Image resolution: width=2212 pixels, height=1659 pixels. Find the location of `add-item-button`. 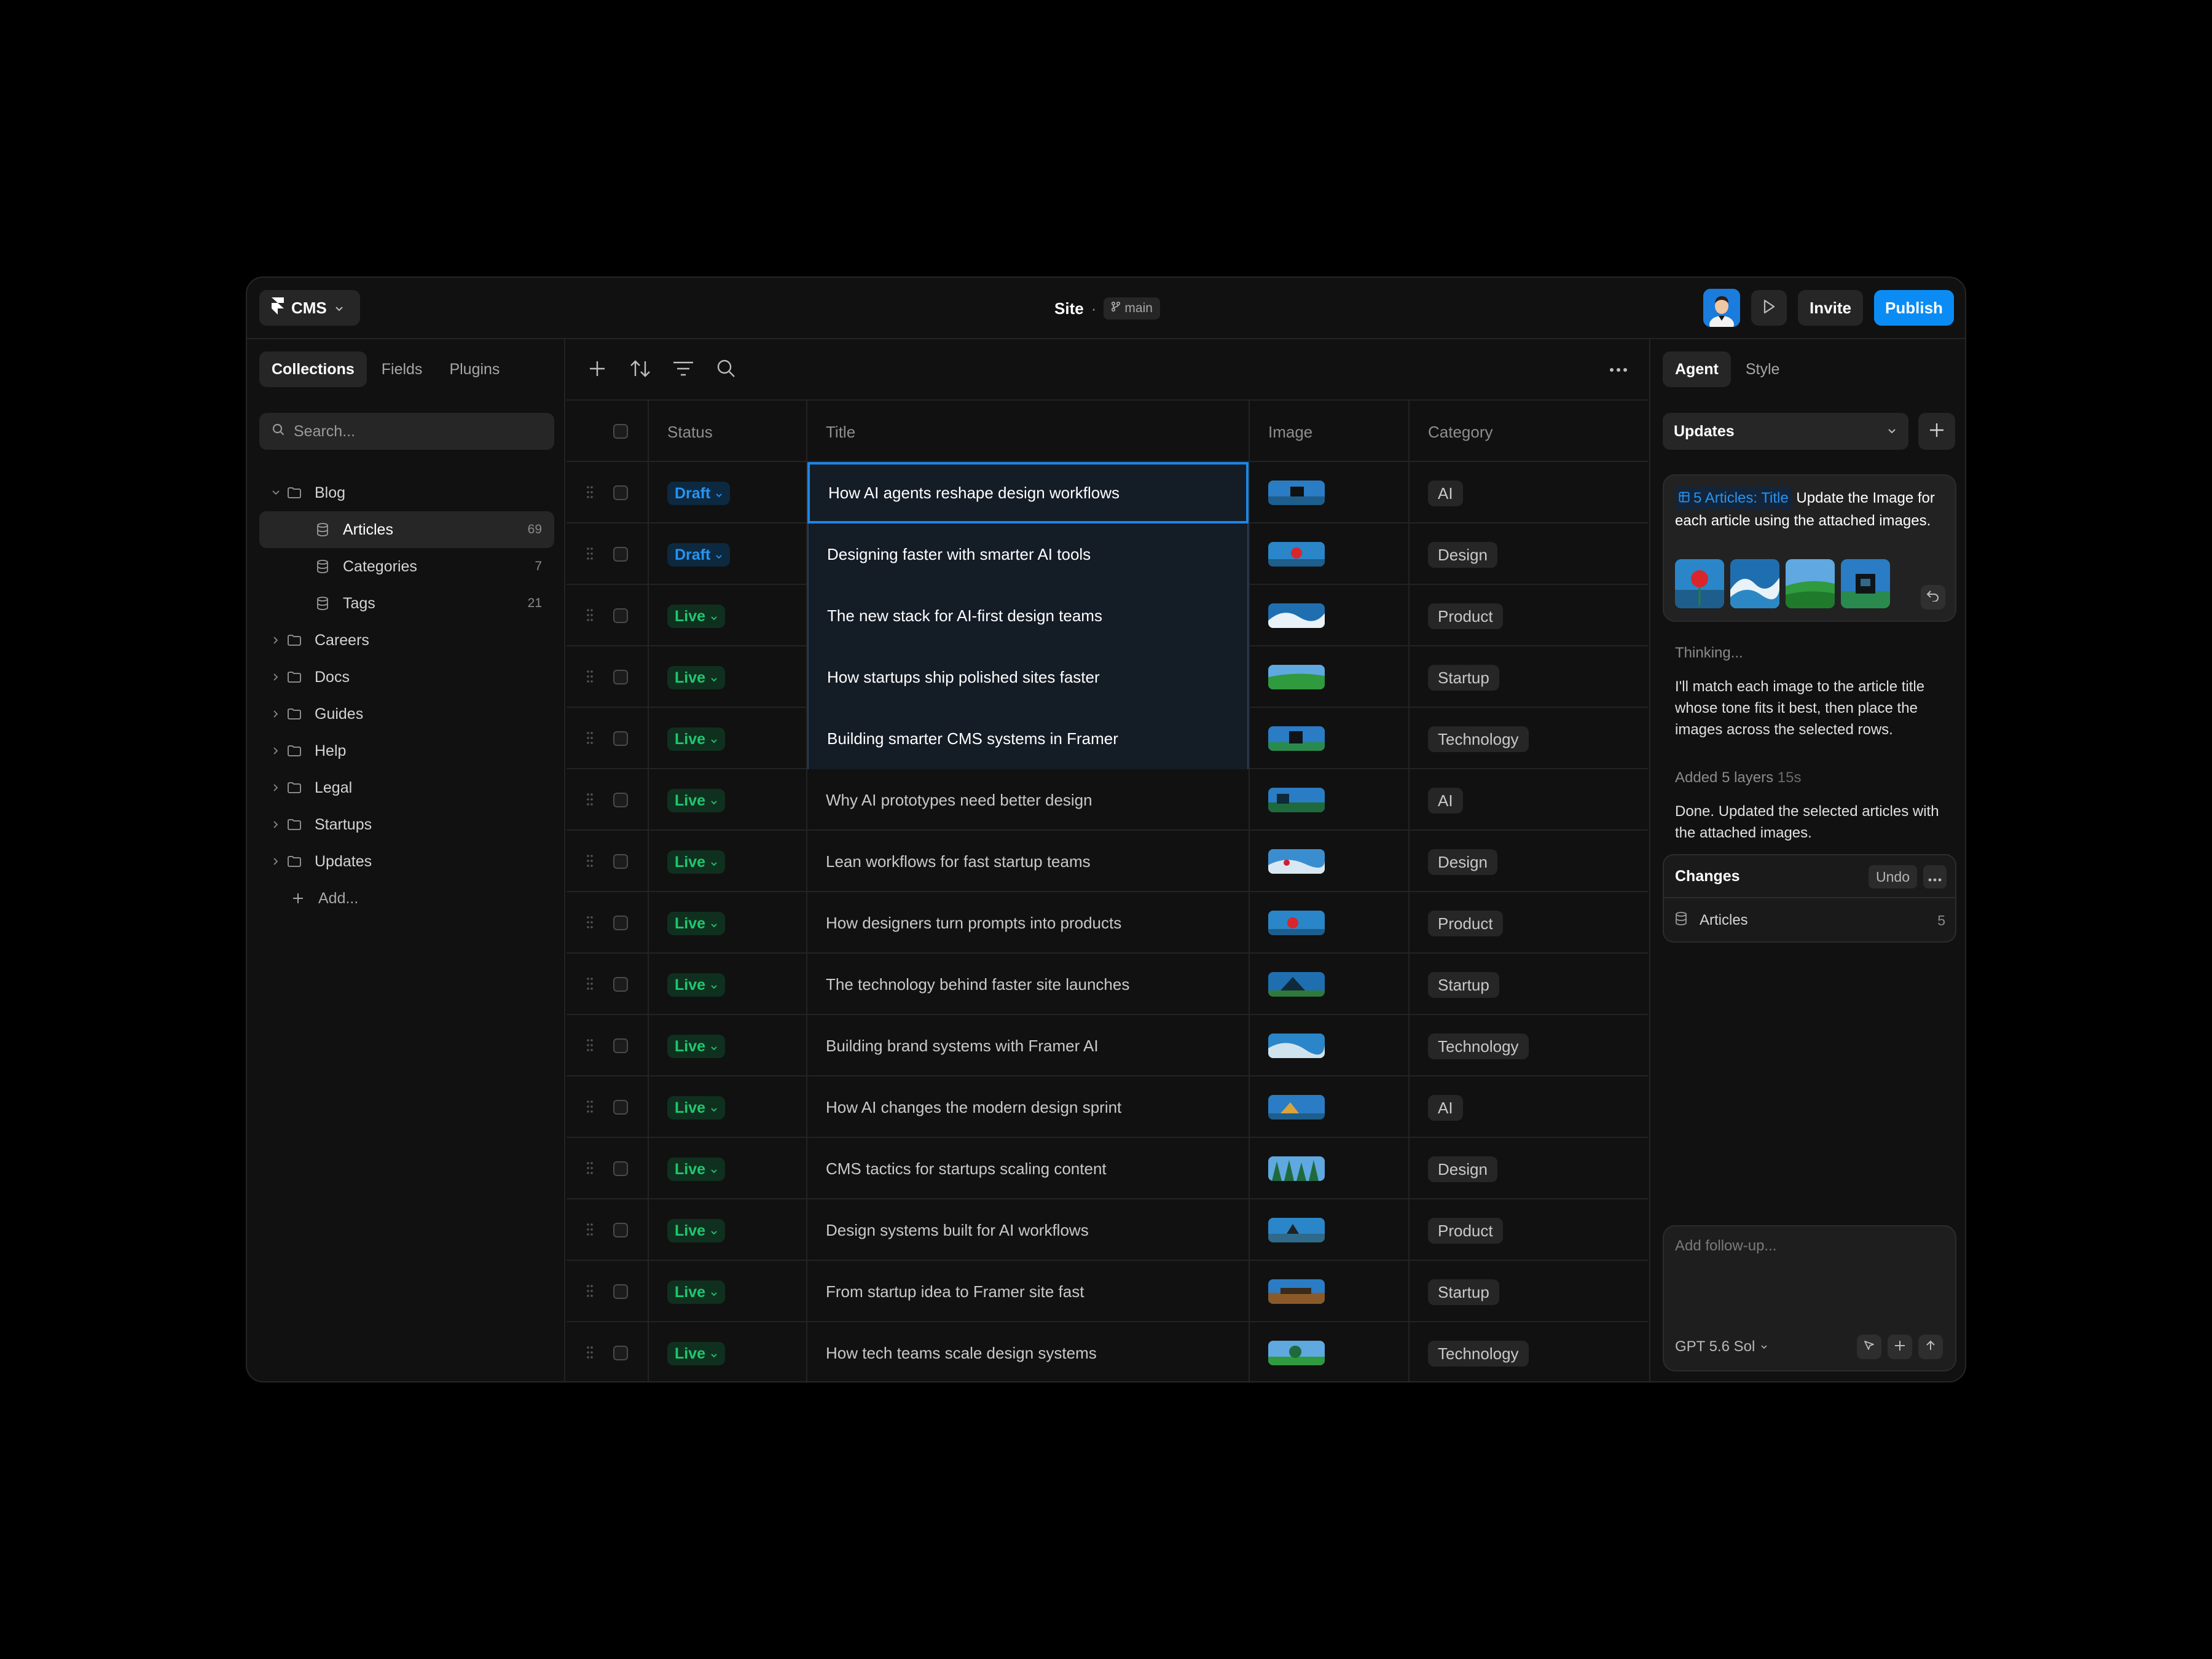

add-item-button is located at coordinates (597, 370).